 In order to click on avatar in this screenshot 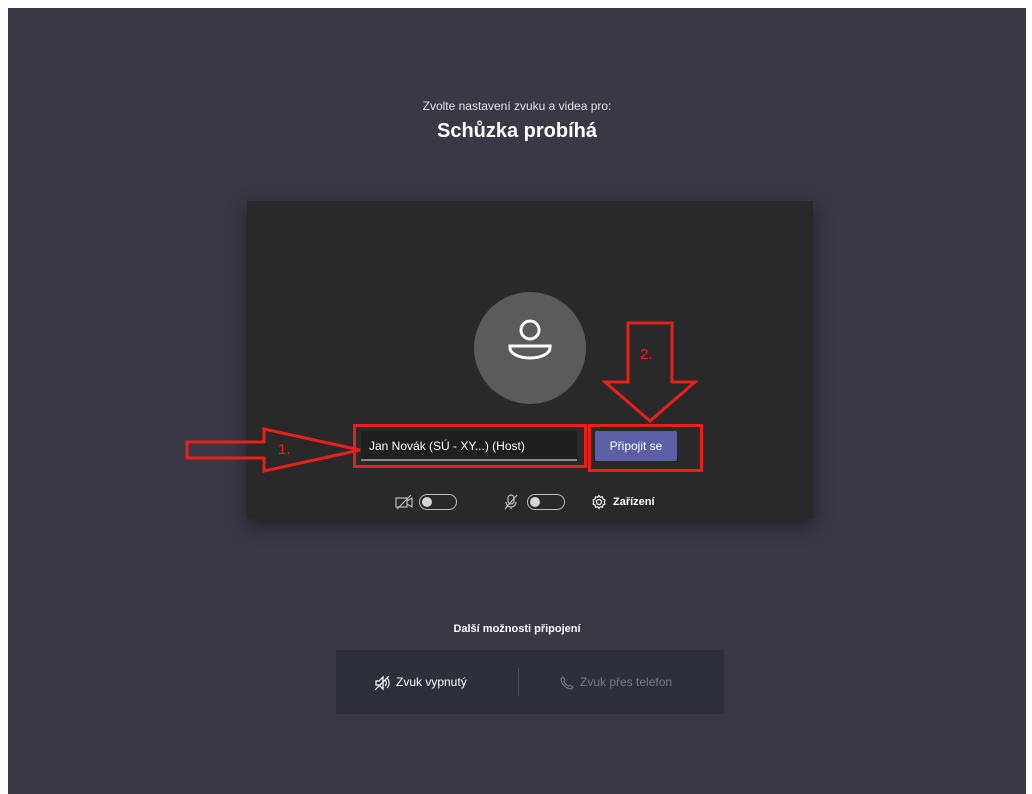, I will do `click(530, 348)`.